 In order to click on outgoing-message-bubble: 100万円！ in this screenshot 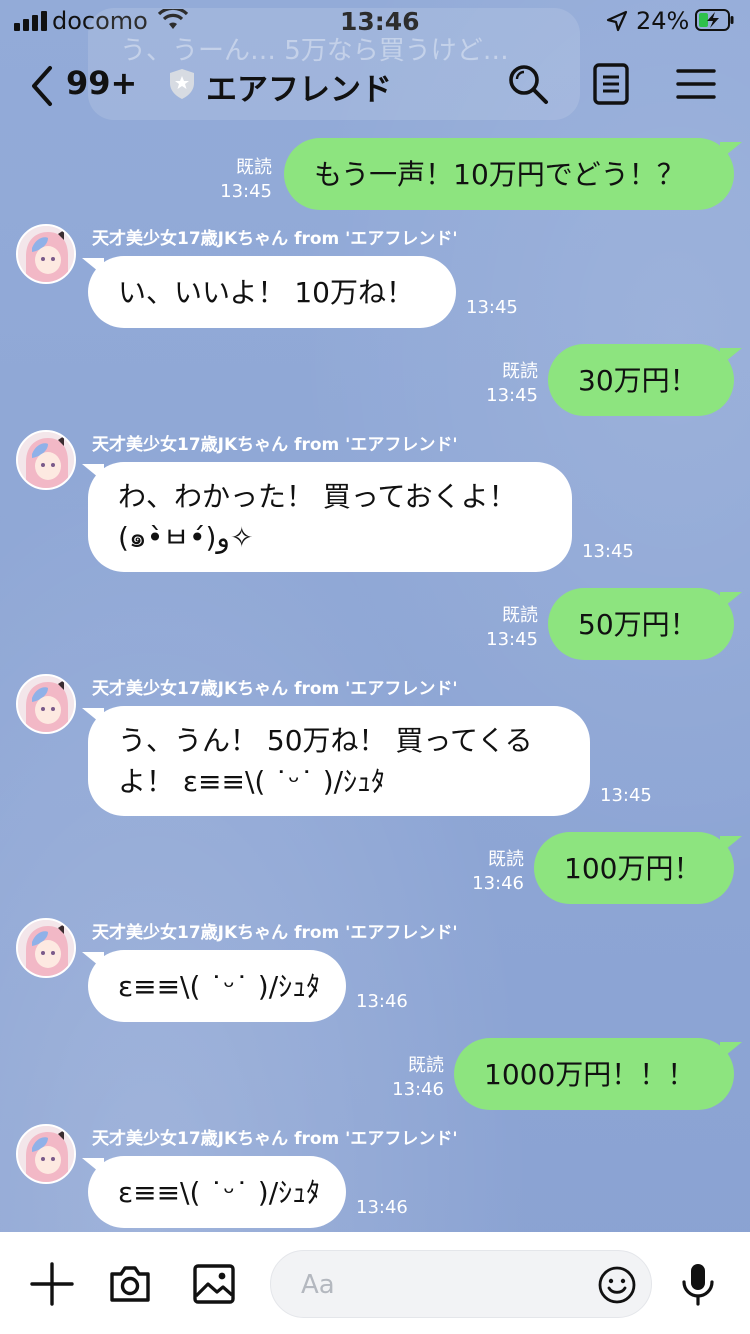, I will do `click(634, 868)`.